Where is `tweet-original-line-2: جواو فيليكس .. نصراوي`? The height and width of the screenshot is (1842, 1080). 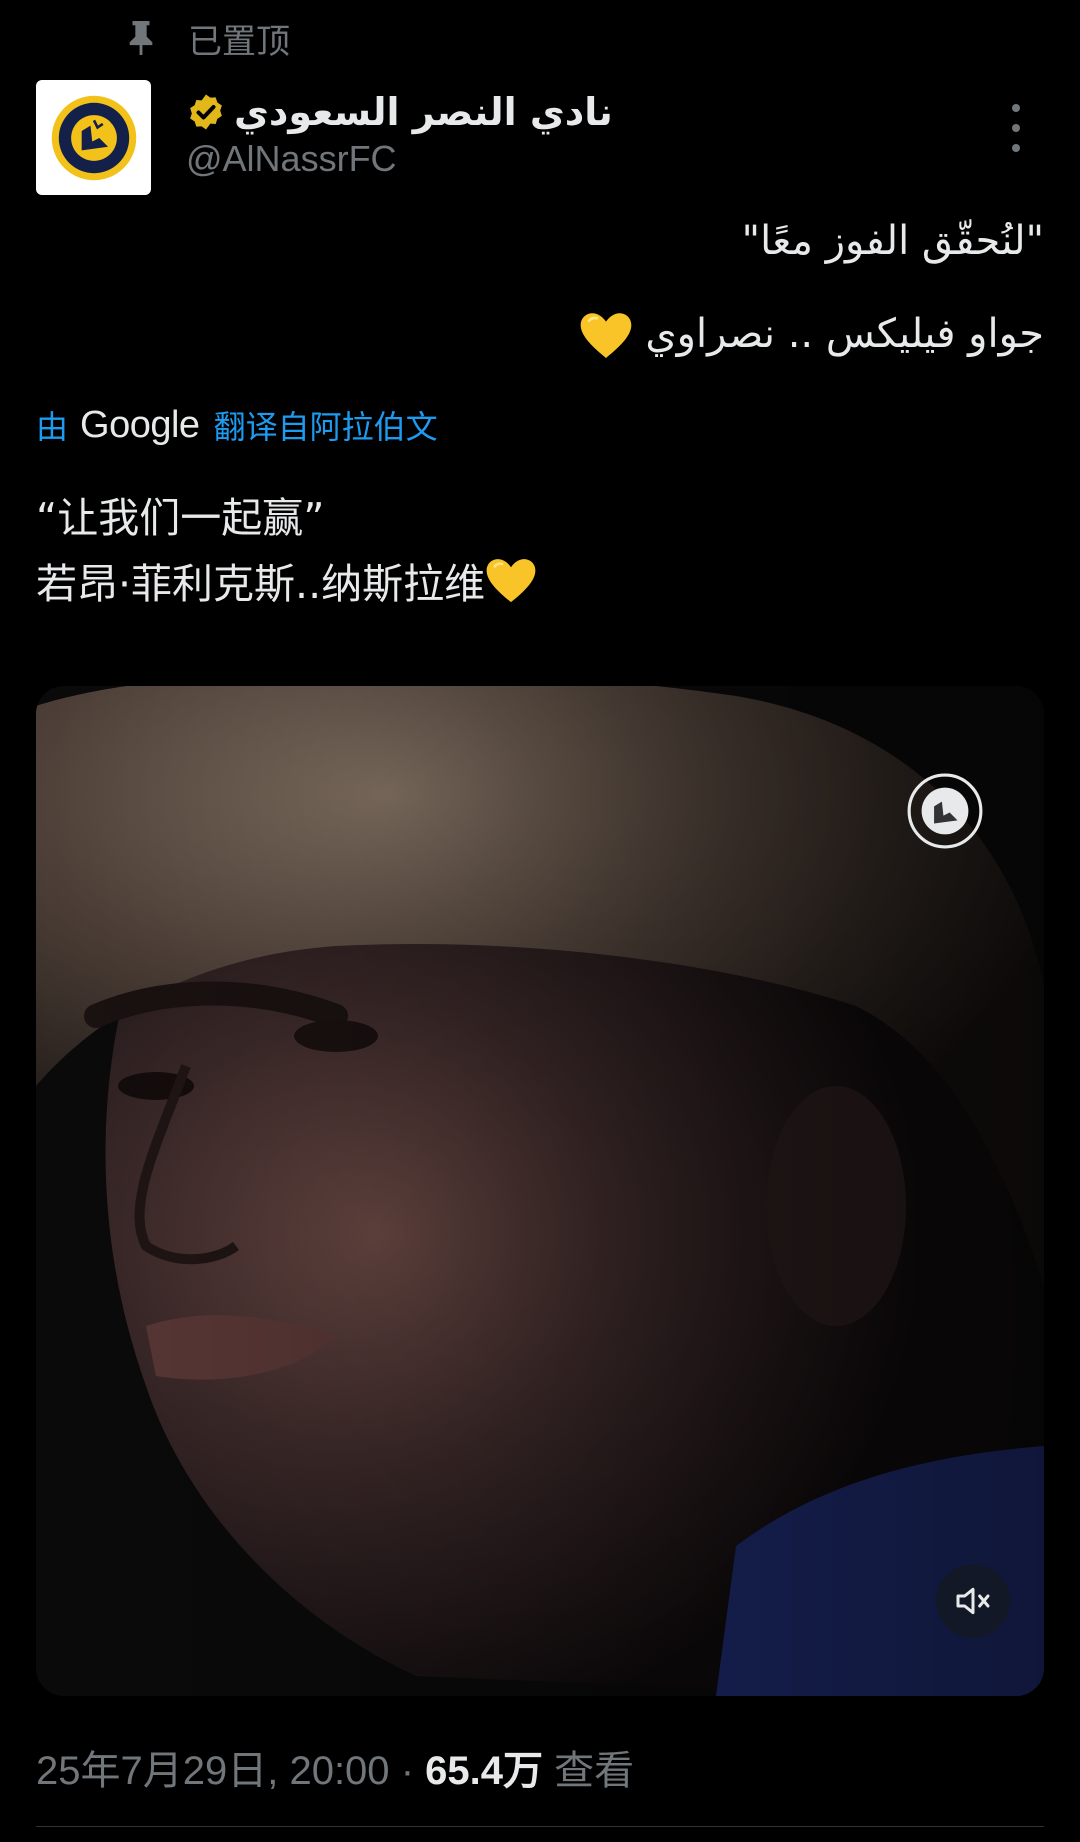 tweet-original-line-2: جواو فيليكس .. نصراوي is located at coordinates (844, 334).